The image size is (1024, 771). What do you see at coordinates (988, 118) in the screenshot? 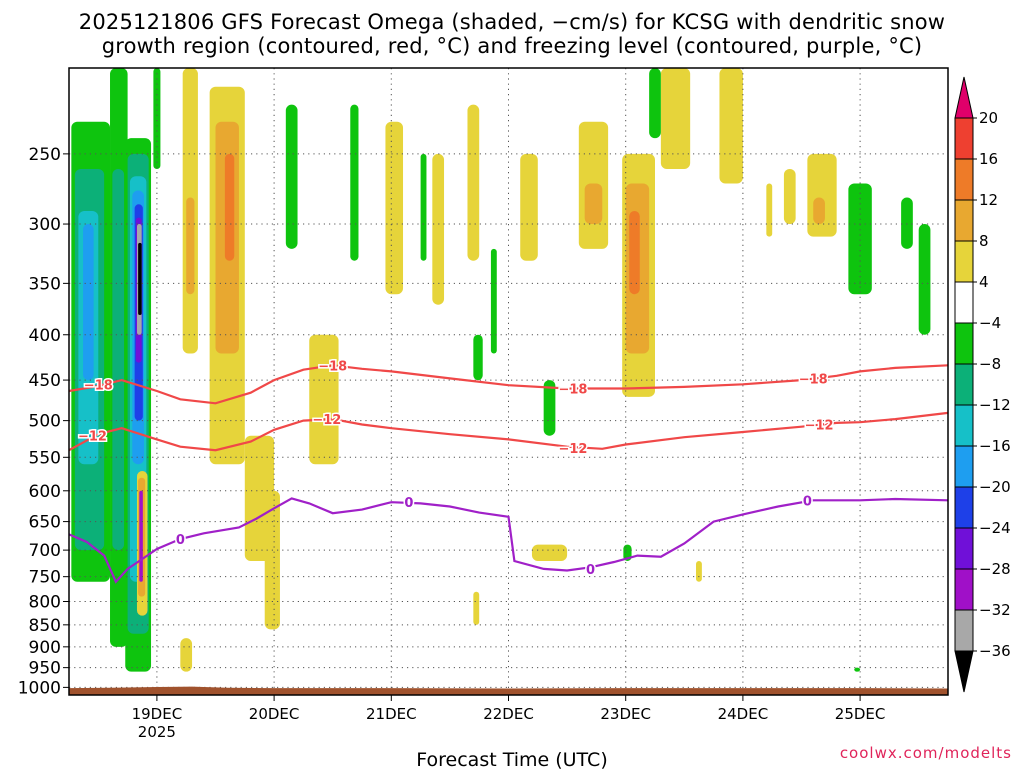
I see `colorbar-label: 20` at bounding box center [988, 118].